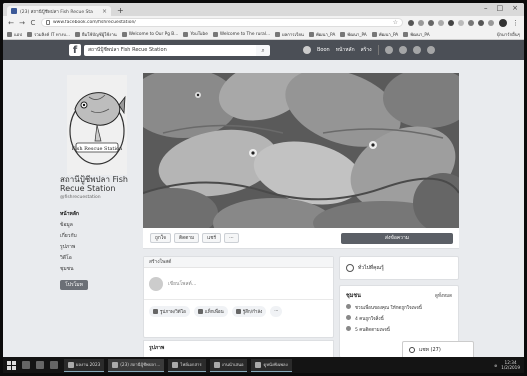  Describe the element at coordinates (97, 125) in the screenshot. I see `page-profile-picture: Fish Rescue Station` at that location.